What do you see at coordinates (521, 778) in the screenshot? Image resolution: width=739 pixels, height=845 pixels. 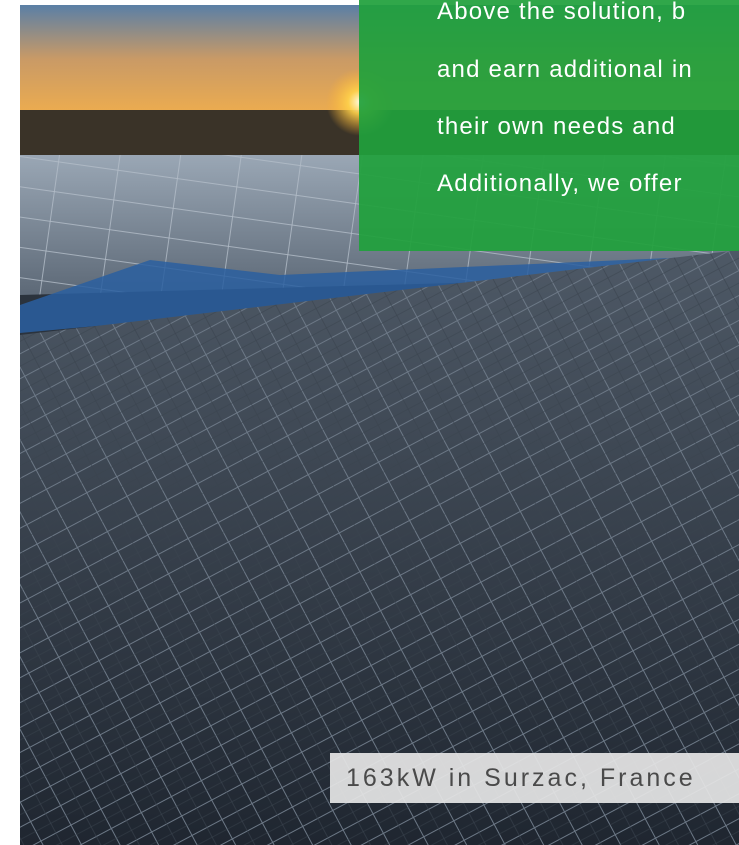 I see `caption-text: 163kW in Surzac, France` at bounding box center [521, 778].